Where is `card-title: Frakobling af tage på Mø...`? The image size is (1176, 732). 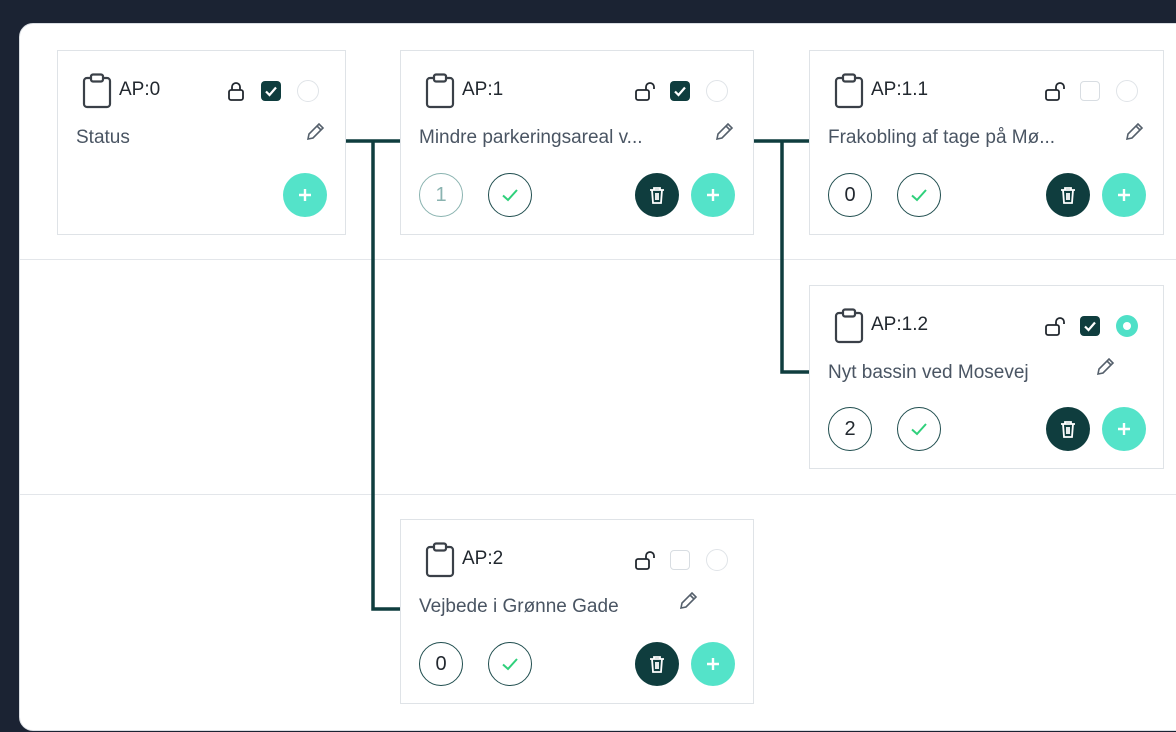 card-title: Frakobling af tage på Mø... is located at coordinates (942, 137).